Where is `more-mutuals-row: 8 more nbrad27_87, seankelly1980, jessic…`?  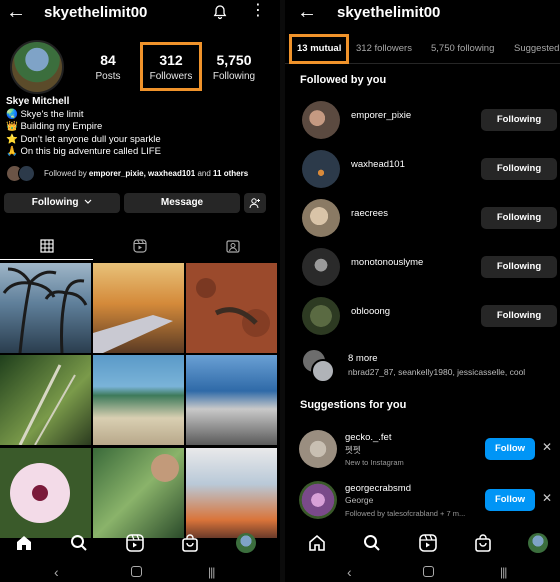
more-mutuals-row: 8 more nbrad27_87, seankelly1980, jessic… is located at coordinates (422, 365).